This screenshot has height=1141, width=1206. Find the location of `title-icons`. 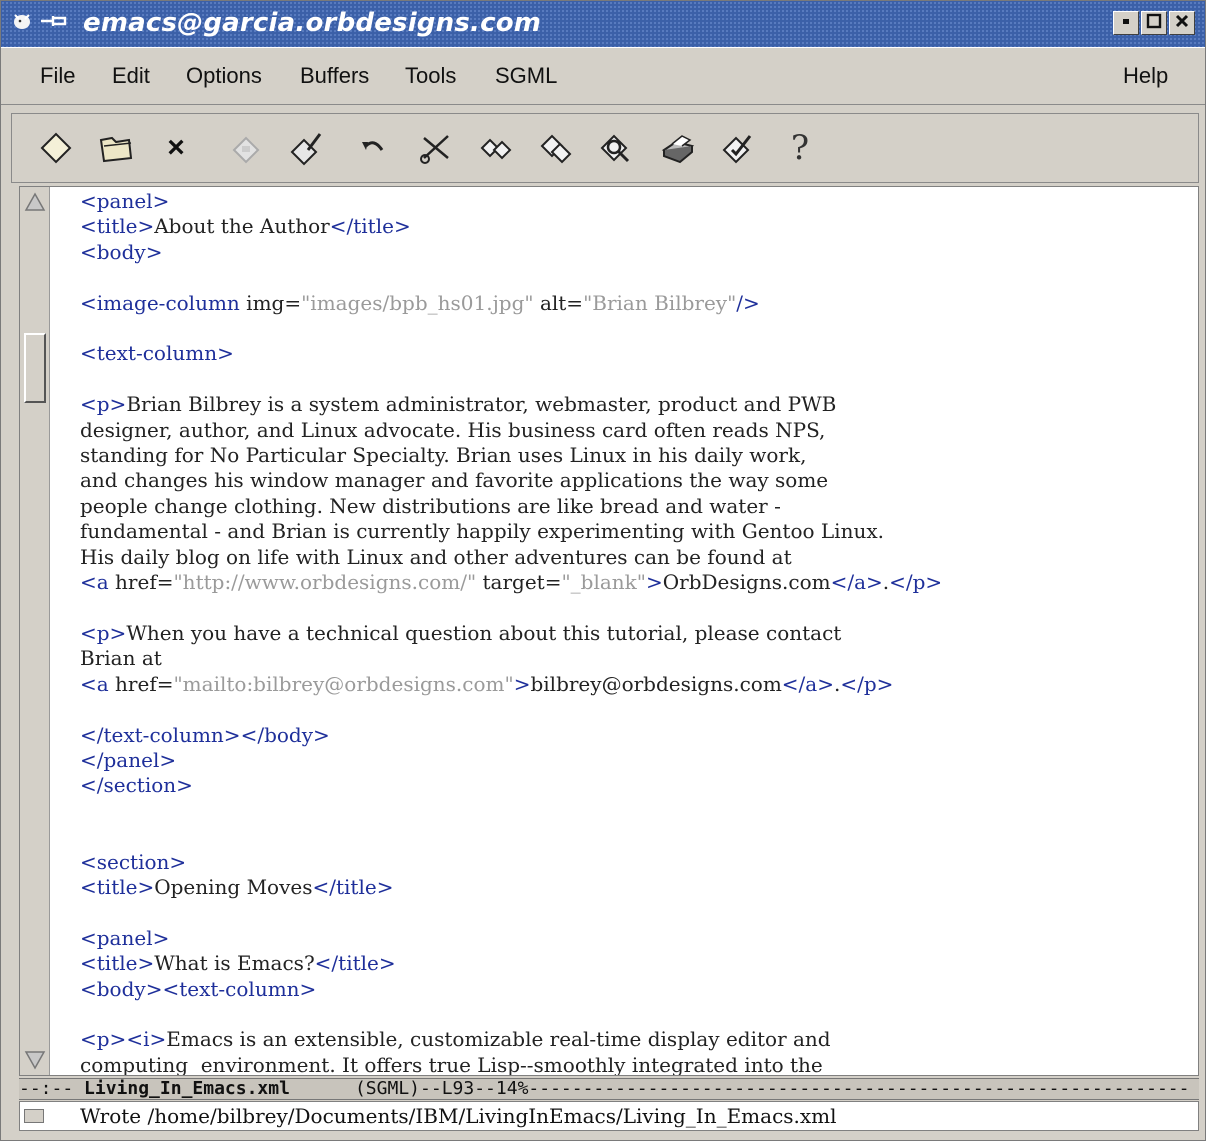

title-icons is located at coordinates (40, 23).